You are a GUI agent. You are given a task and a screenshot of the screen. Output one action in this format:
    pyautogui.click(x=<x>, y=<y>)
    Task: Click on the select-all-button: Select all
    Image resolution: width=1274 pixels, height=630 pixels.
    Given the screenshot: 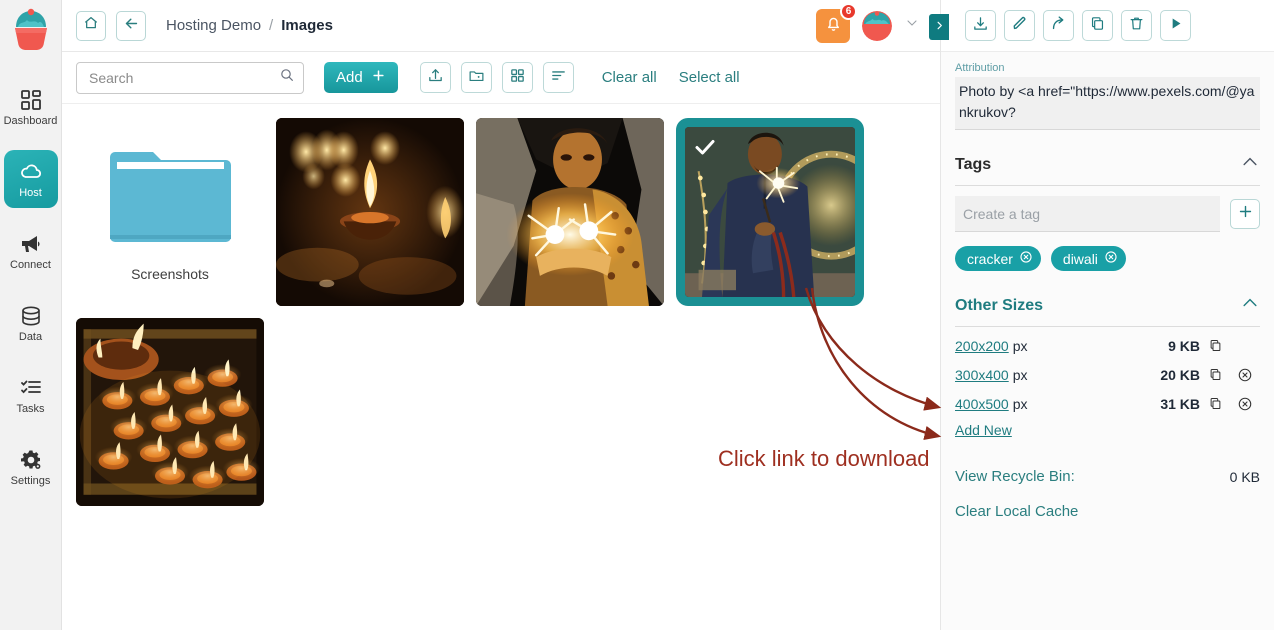 What is the action you would take?
    pyautogui.click(x=709, y=77)
    